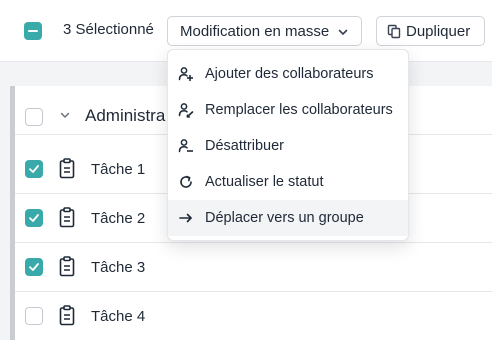  Describe the element at coordinates (186, 112) in the screenshot. I see `replace-person-icon` at that location.